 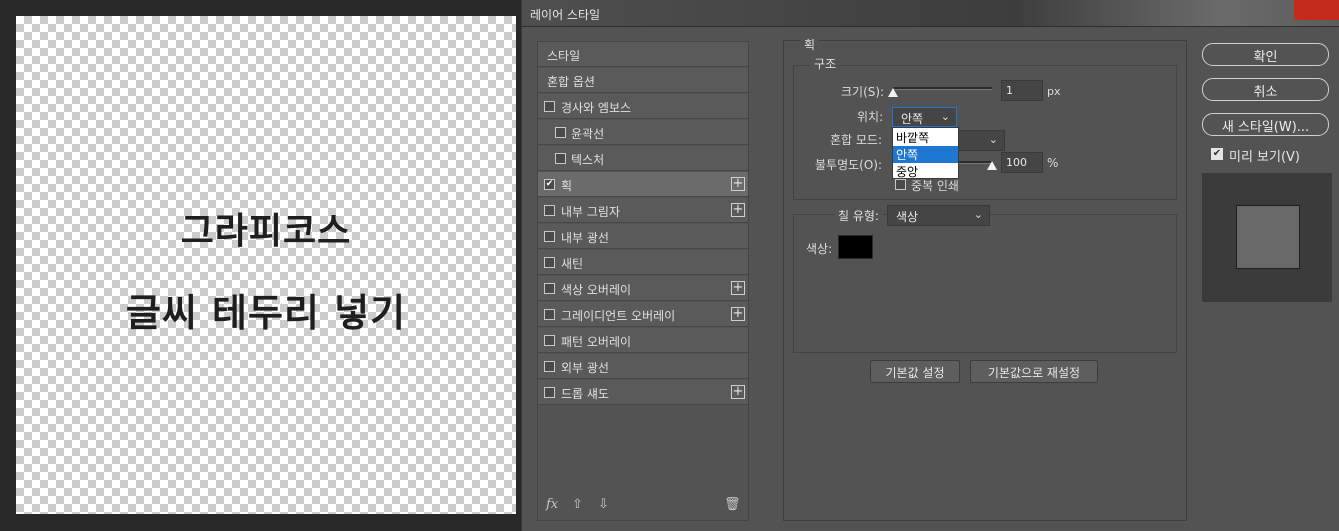 I want to click on style-item-2: 경사와 엠보스, so click(x=643, y=106).